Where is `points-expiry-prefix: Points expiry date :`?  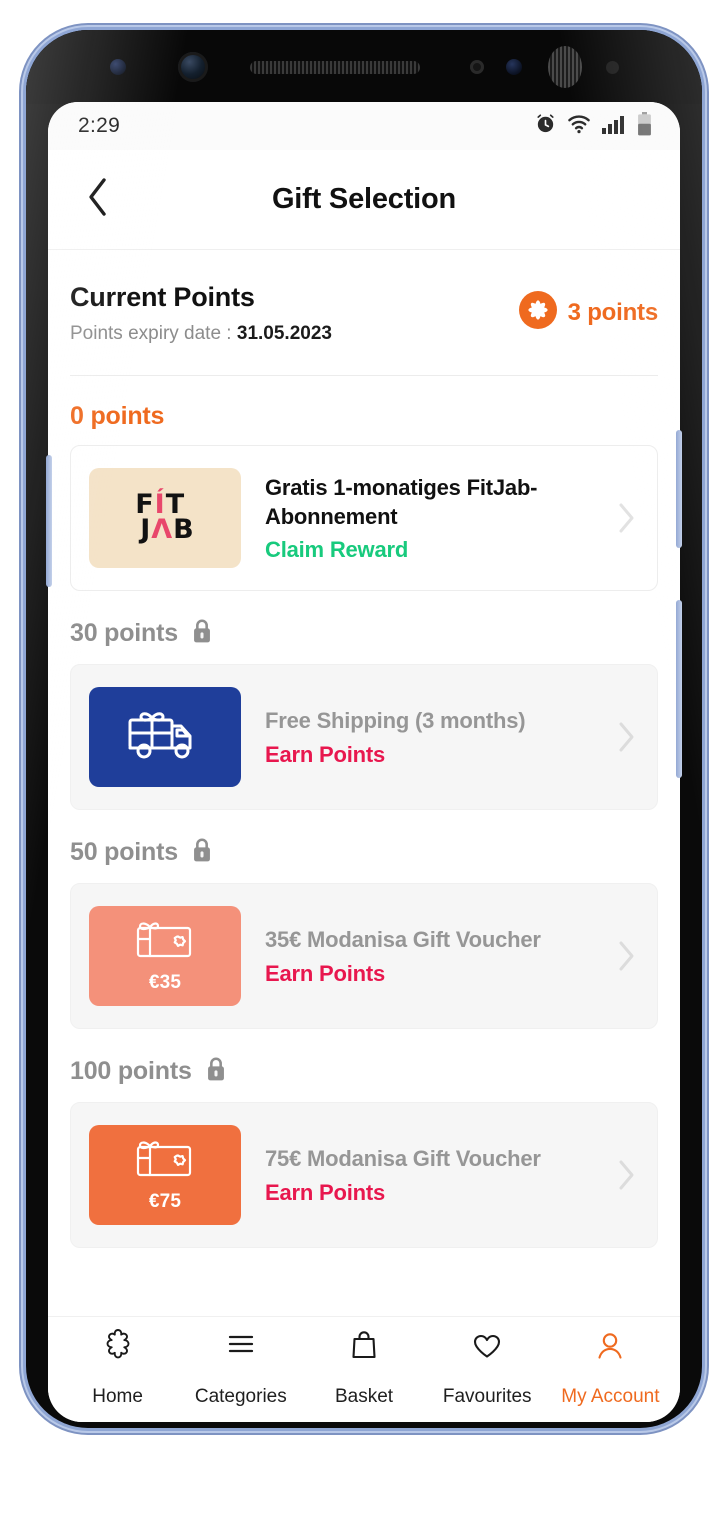 points-expiry-prefix: Points expiry date : is located at coordinates (153, 333).